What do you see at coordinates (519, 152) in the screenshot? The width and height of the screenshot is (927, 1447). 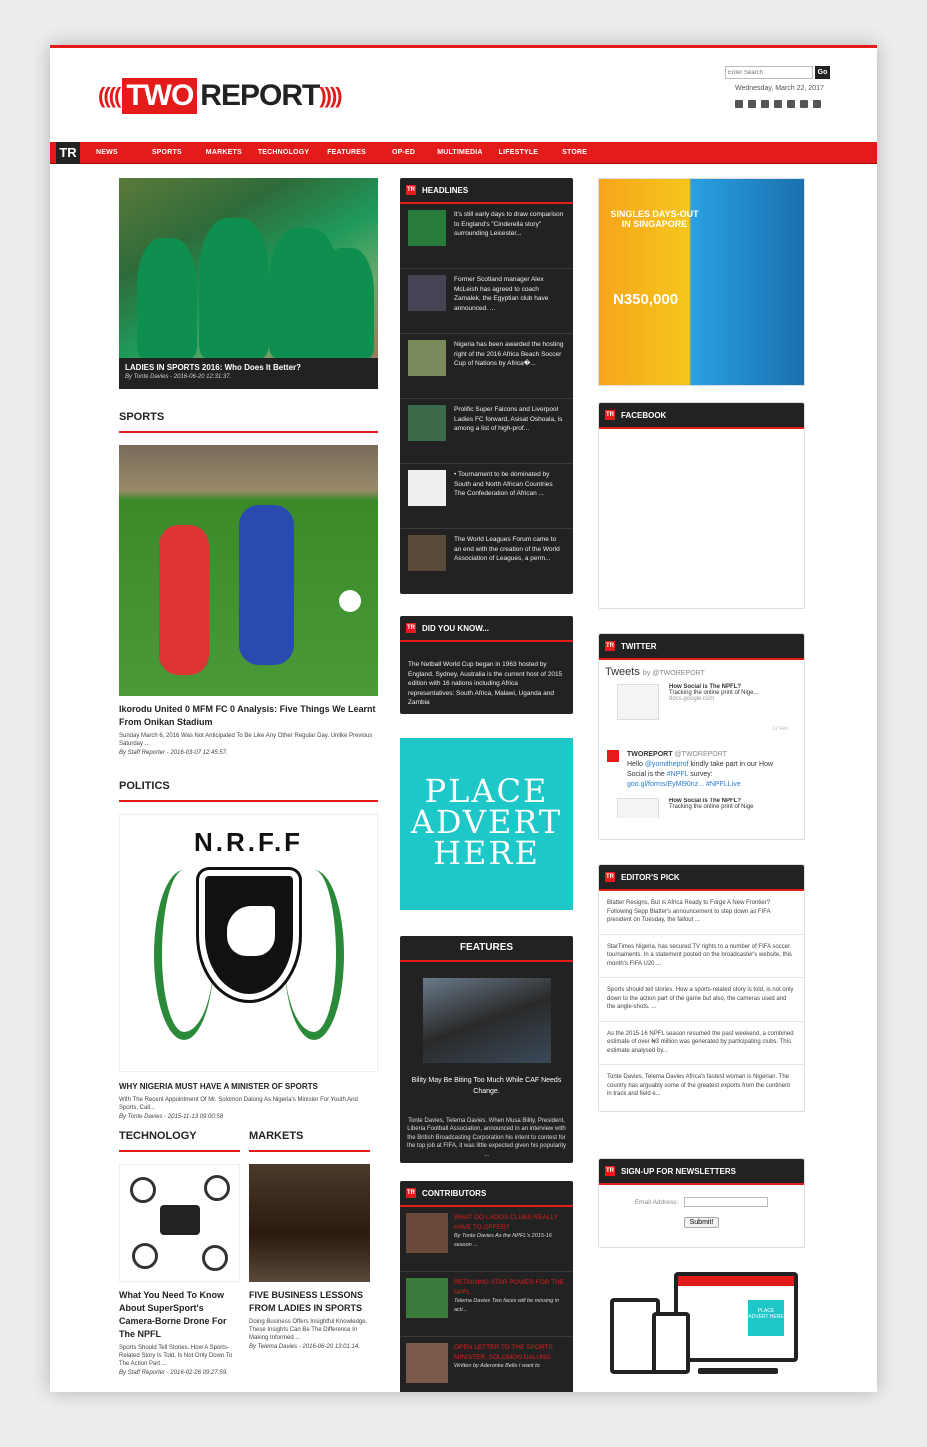 I see `nav-lifestyle: LIFESTYLE` at bounding box center [519, 152].